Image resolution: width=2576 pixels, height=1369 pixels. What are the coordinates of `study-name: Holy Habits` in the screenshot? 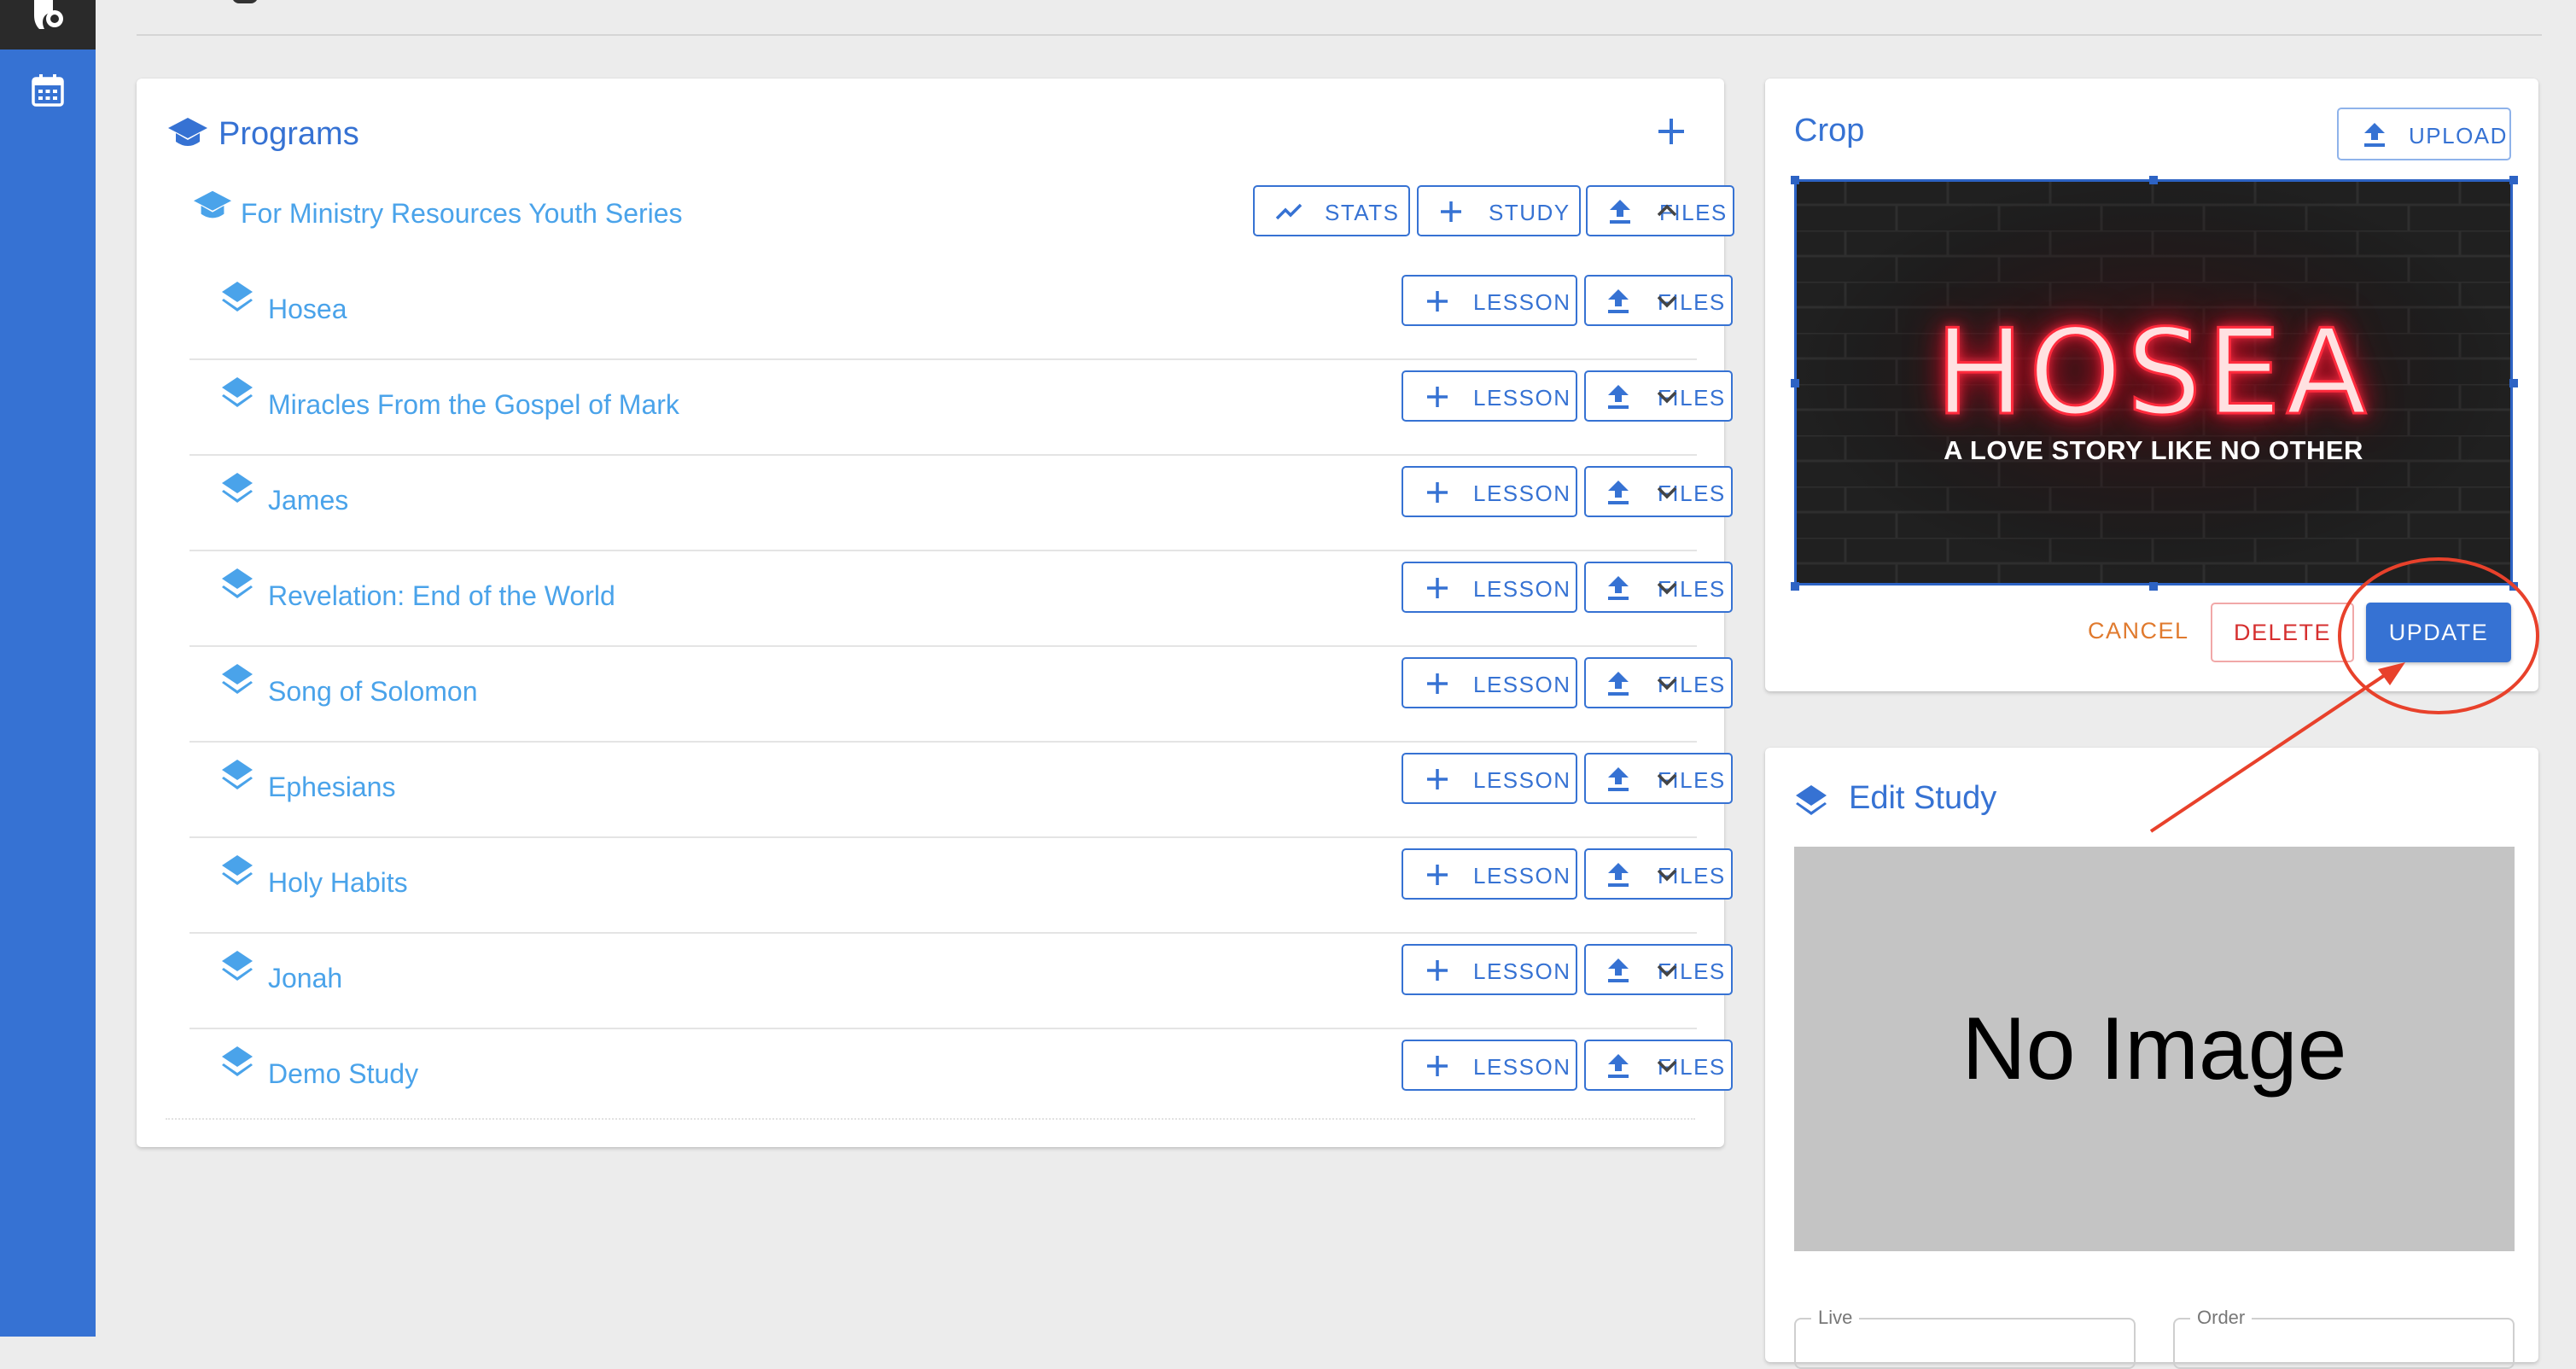 It's located at (338, 883).